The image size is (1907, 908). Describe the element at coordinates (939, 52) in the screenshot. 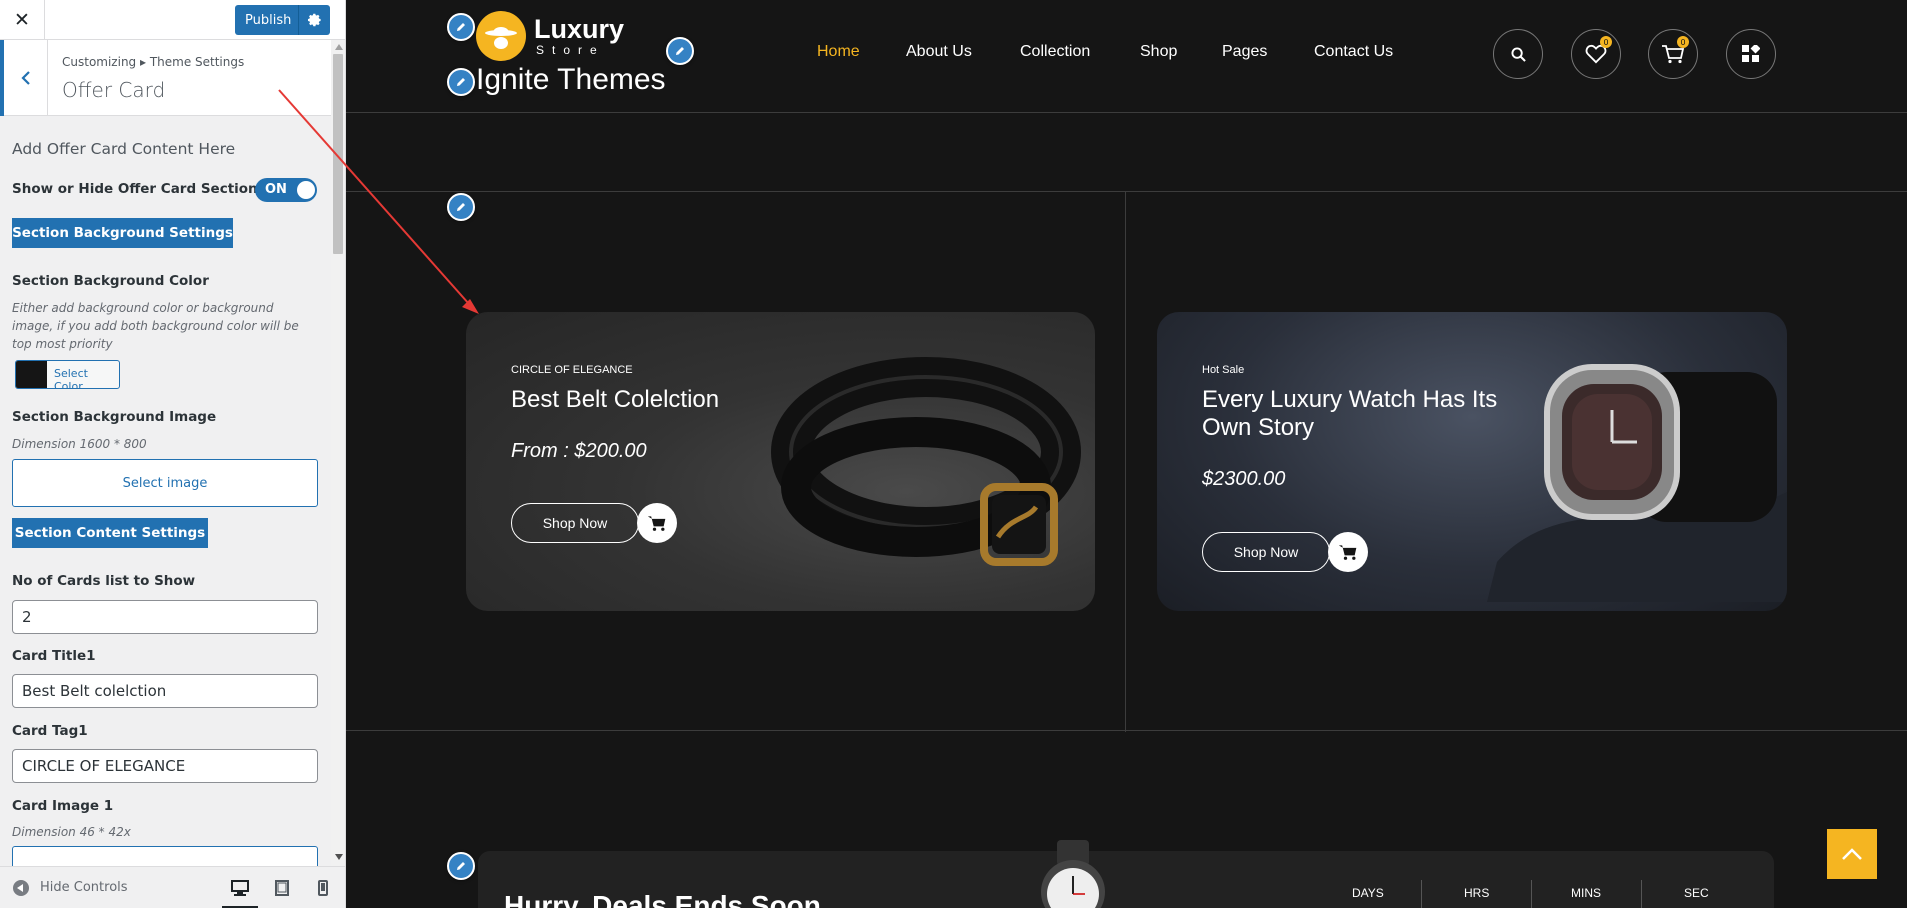

I see `nav-about-us: About Us` at that location.